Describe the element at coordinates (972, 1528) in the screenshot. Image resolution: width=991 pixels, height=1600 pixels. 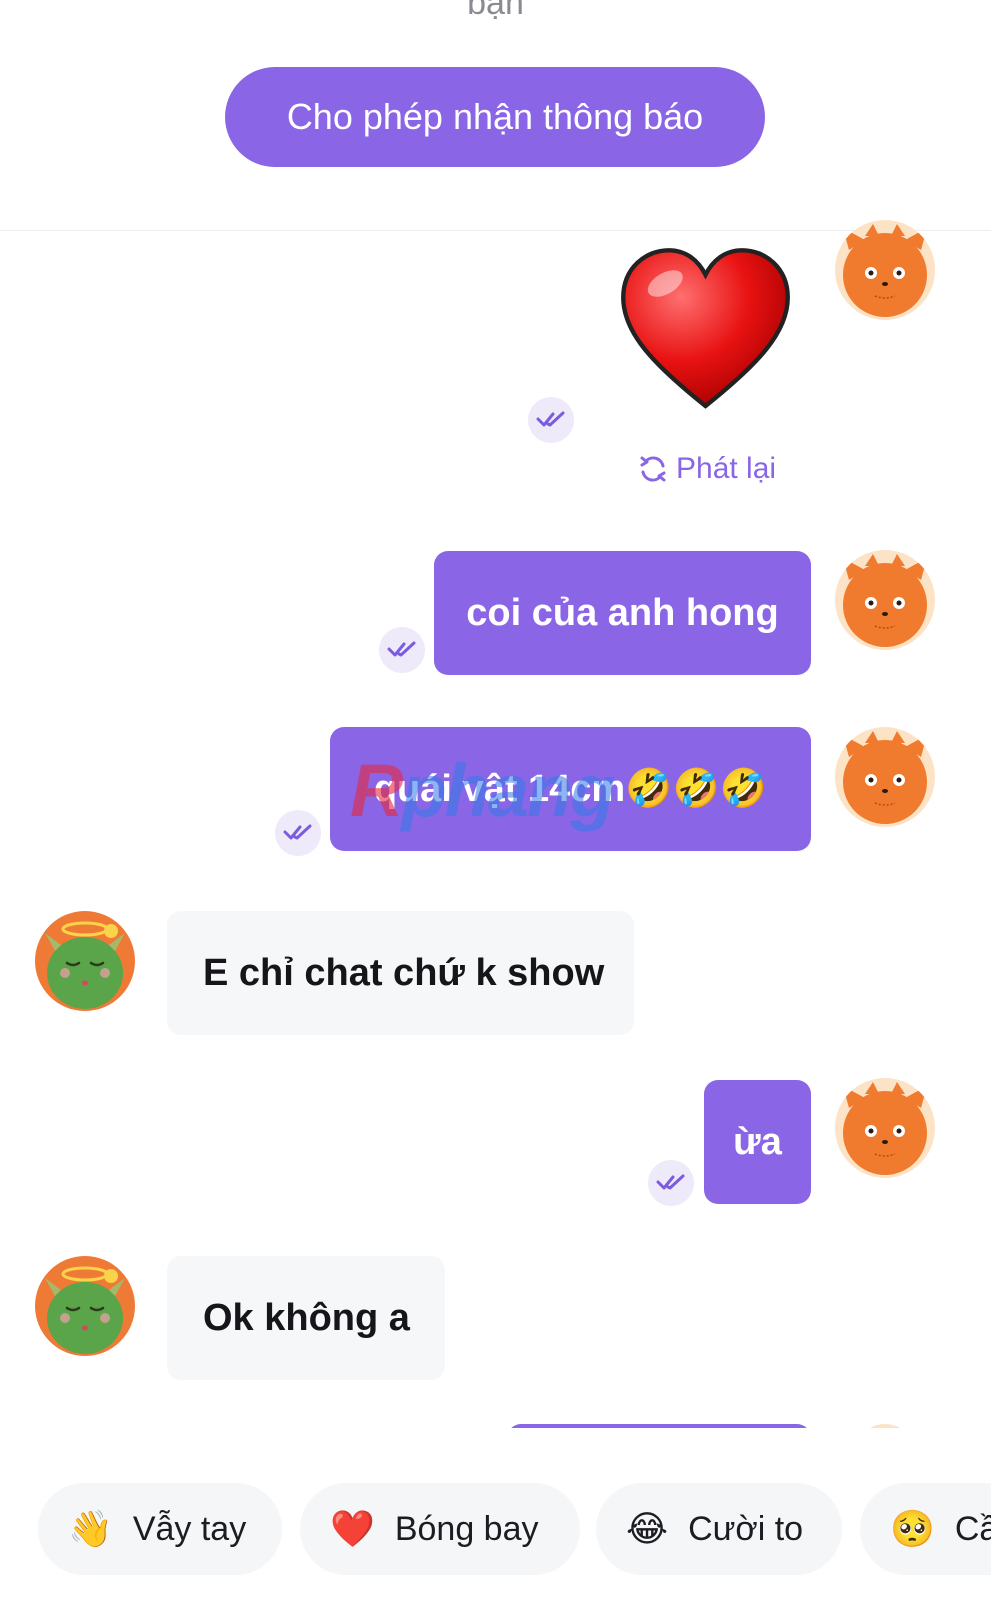
I see `quick-reply-label: Cầ` at that location.